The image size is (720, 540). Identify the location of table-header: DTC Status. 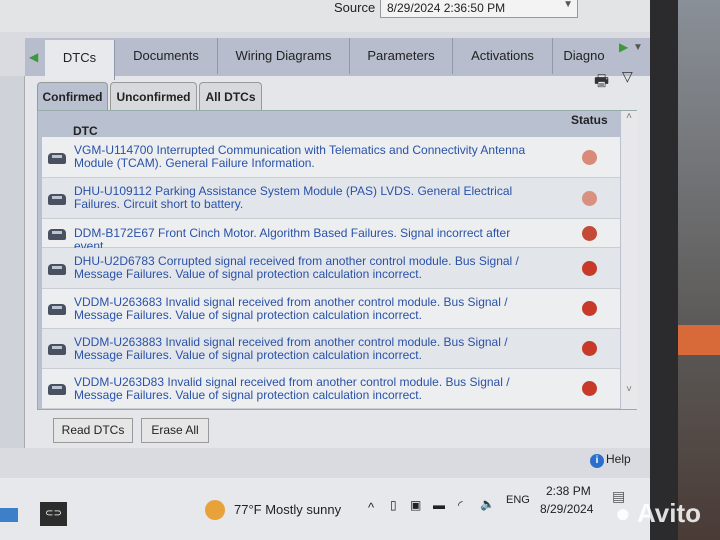
(329, 124).